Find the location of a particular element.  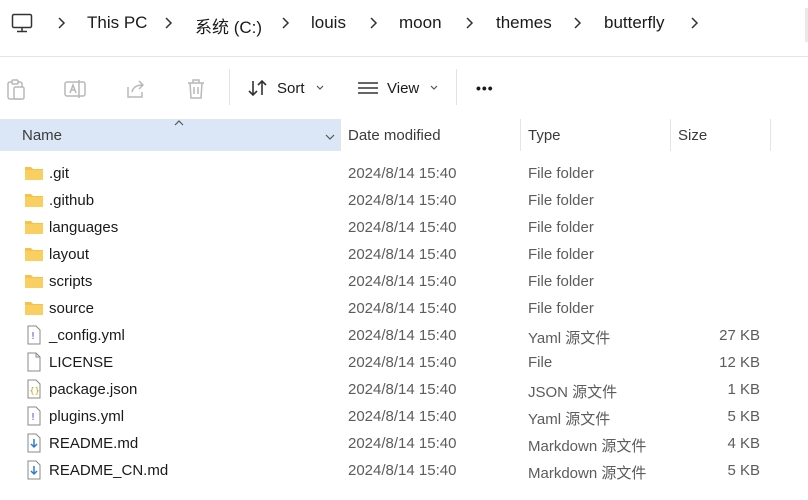

breadcrumb-this-pc: This PC is located at coordinates (117, 23).